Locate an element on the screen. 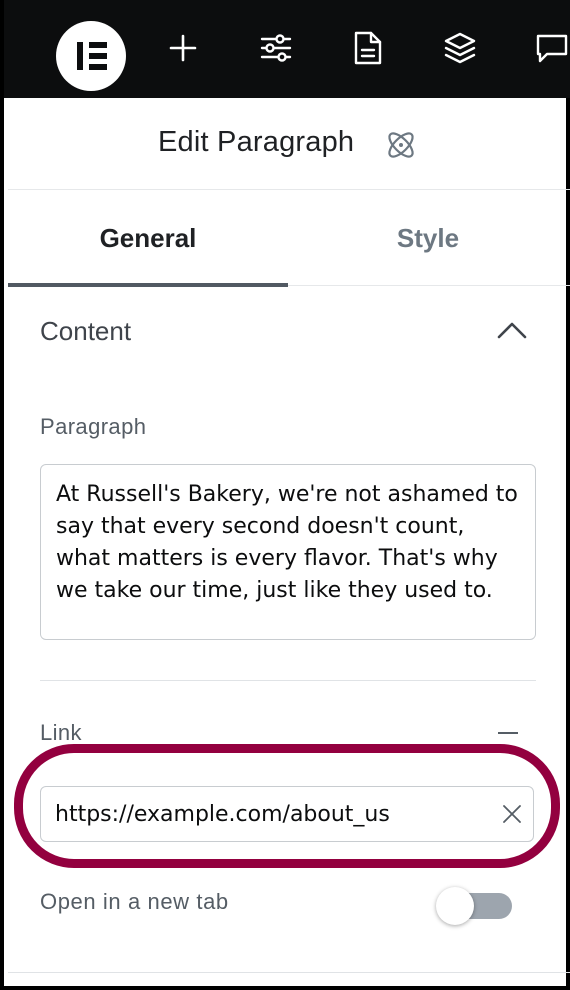 The width and height of the screenshot is (570, 990). dynamic-tags-icon is located at coordinates (508, 733).